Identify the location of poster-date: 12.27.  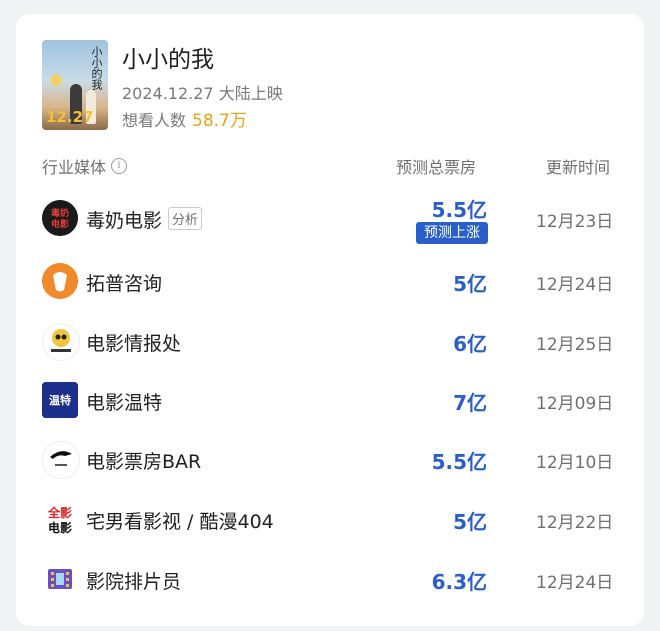
(70, 117).